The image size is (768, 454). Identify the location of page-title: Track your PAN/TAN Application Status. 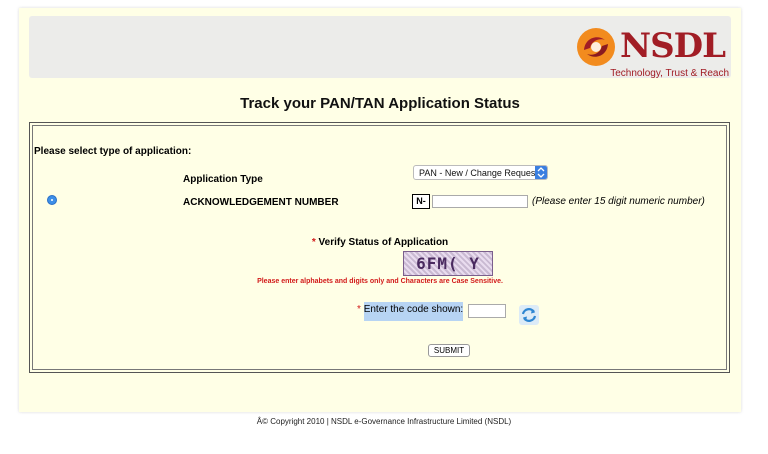
(380, 103).